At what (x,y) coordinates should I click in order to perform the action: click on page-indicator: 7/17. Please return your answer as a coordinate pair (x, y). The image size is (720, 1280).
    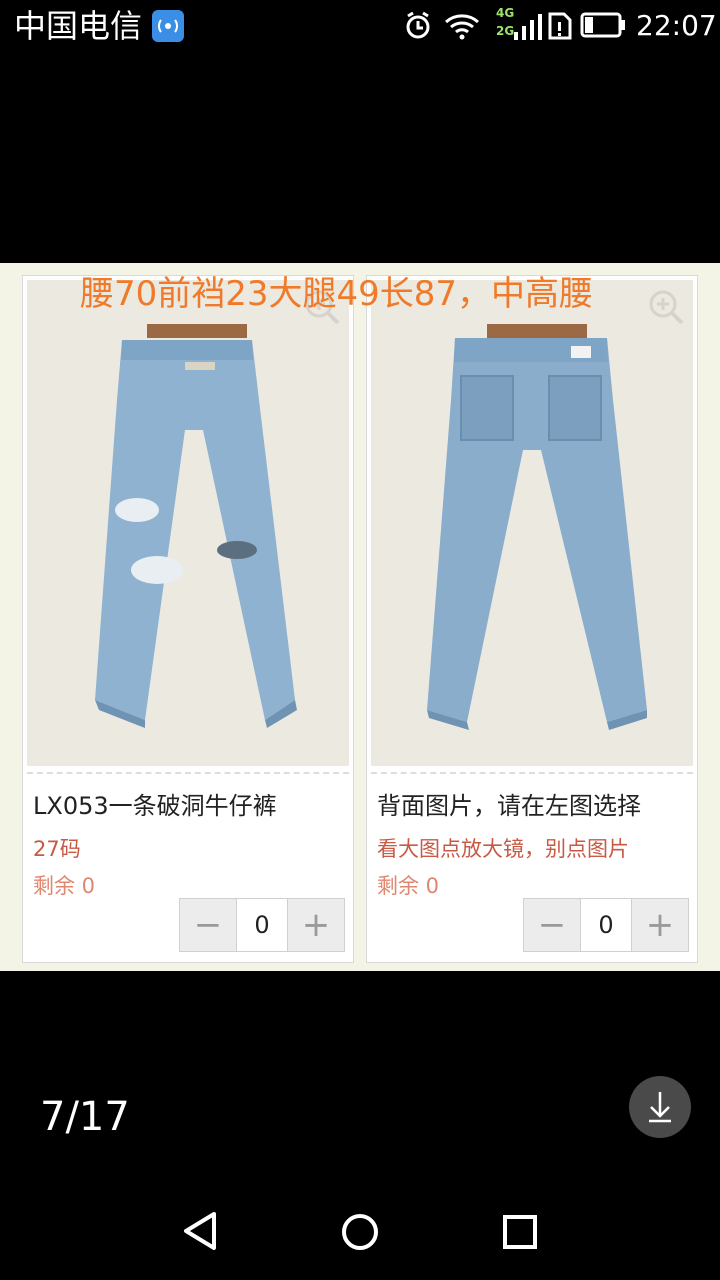
    Looking at the image, I should click on (85, 1117).